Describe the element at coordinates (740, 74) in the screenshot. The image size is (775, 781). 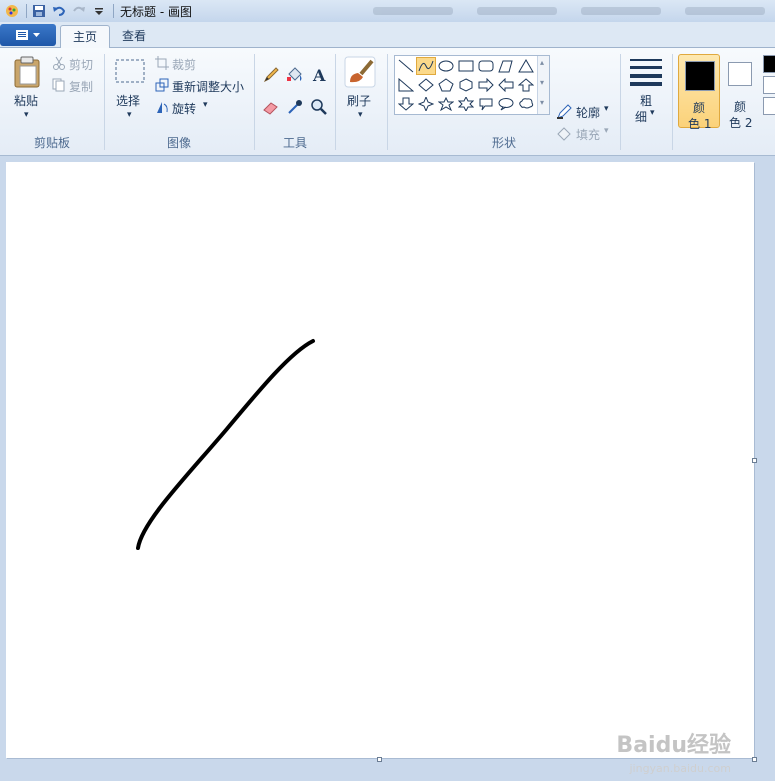
I see `color-2-swatch` at that location.